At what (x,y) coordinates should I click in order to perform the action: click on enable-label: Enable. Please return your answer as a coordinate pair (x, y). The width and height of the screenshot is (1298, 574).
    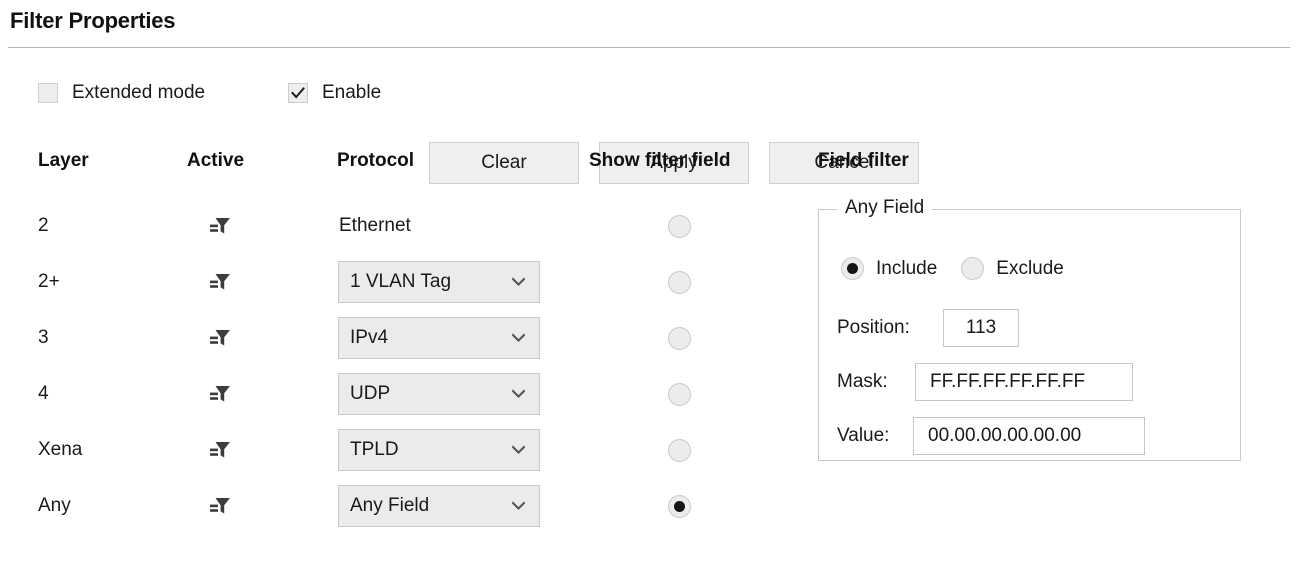
    Looking at the image, I should click on (352, 92).